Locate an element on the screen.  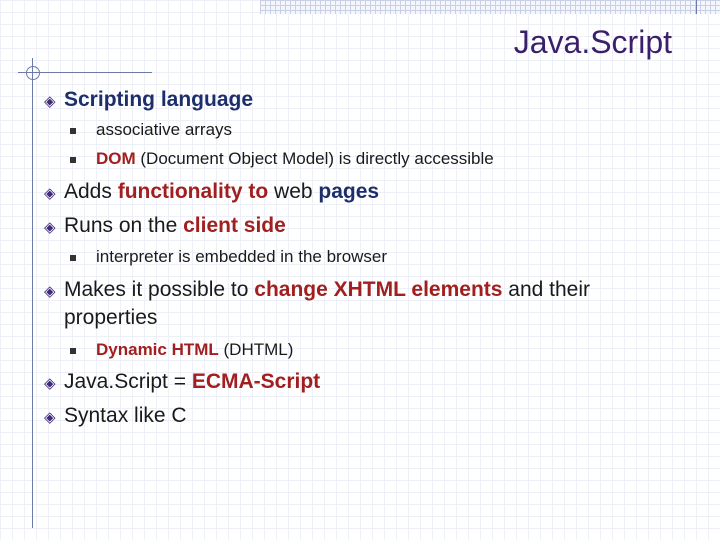
decorative-circle is located at coordinates (33, 73).